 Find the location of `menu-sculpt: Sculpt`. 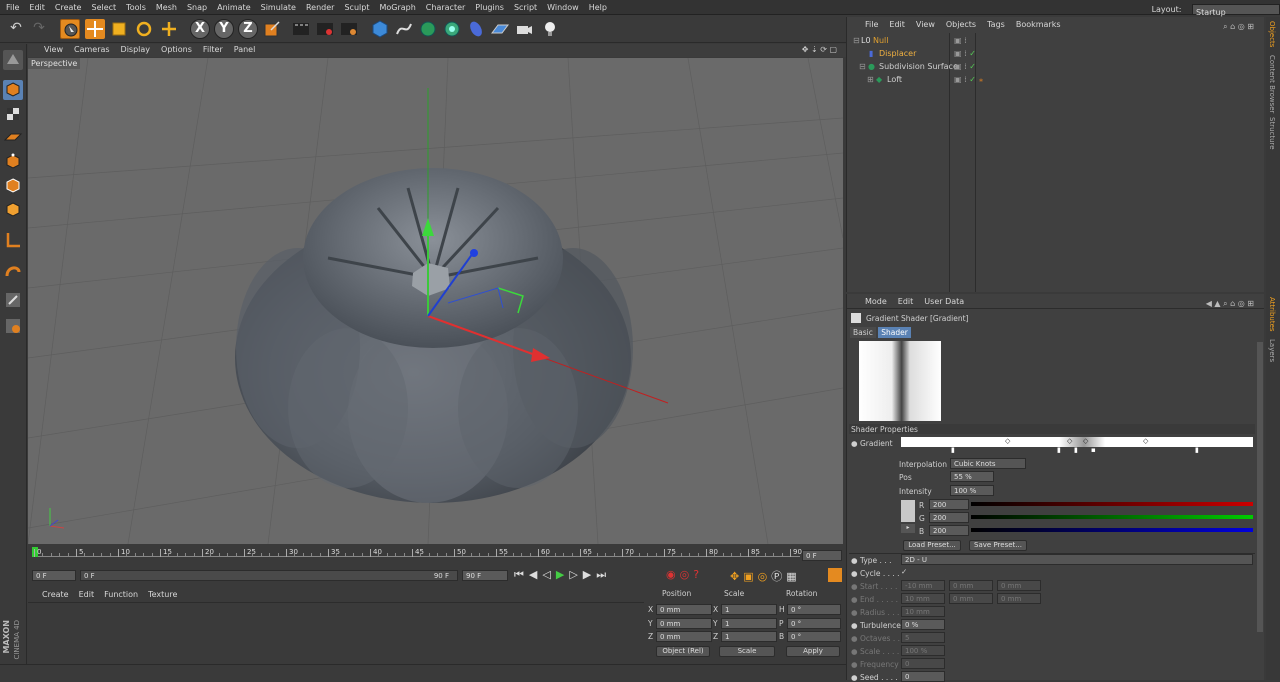

menu-sculpt: Sculpt is located at coordinates (355, 6).